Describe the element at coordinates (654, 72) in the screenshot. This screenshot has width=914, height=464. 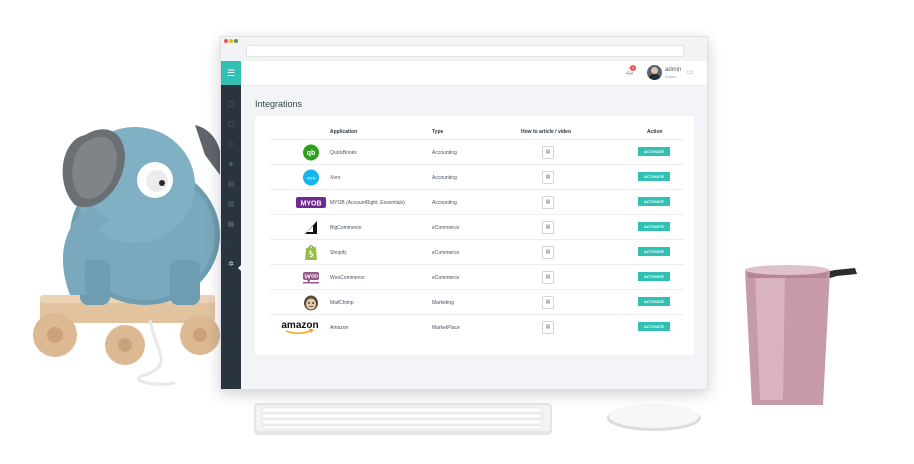
I see `avatar` at that location.